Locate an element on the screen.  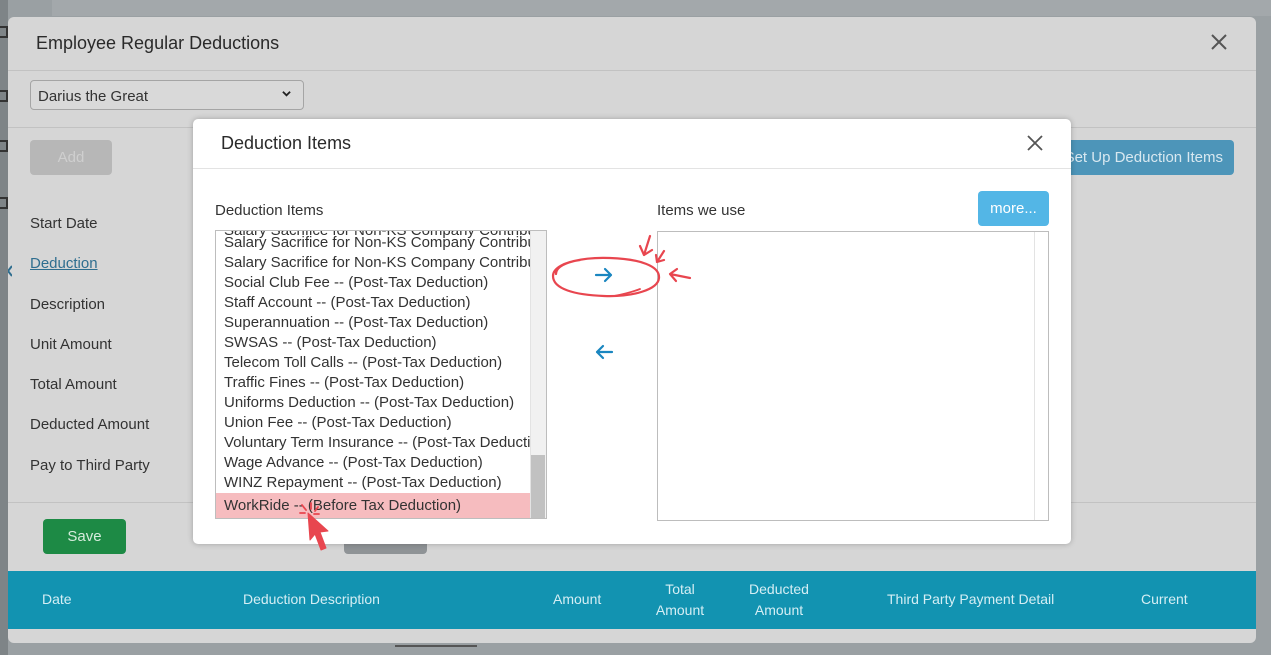
column-header-deducted-line1: Deducted is located at coordinates (779, 589).